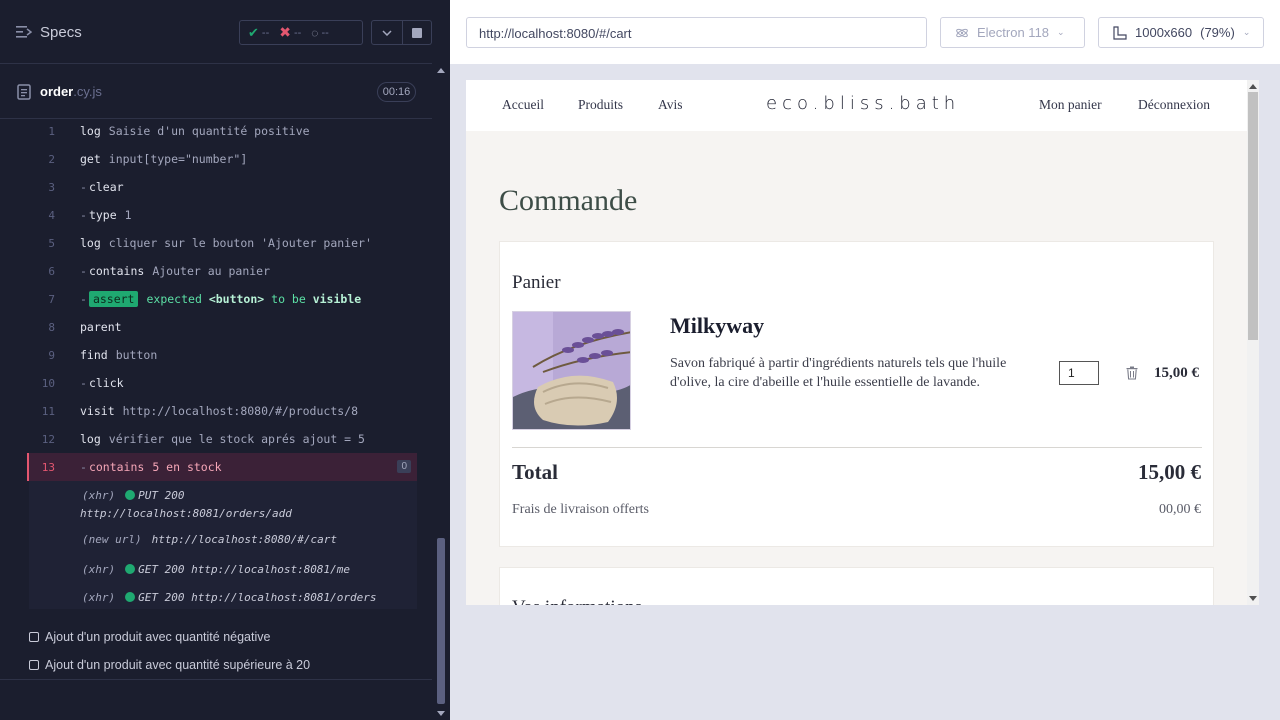 The width and height of the screenshot is (1280, 720). Describe the element at coordinates (1169, 472) in the screenshot. I see `total-value: 15,00 €` at that location.